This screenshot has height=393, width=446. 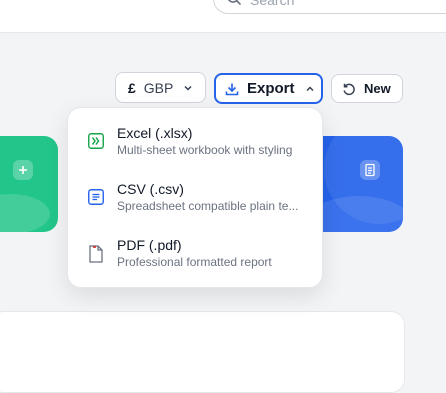 I want to click on refresh-icon, so click(x=349, y=89).